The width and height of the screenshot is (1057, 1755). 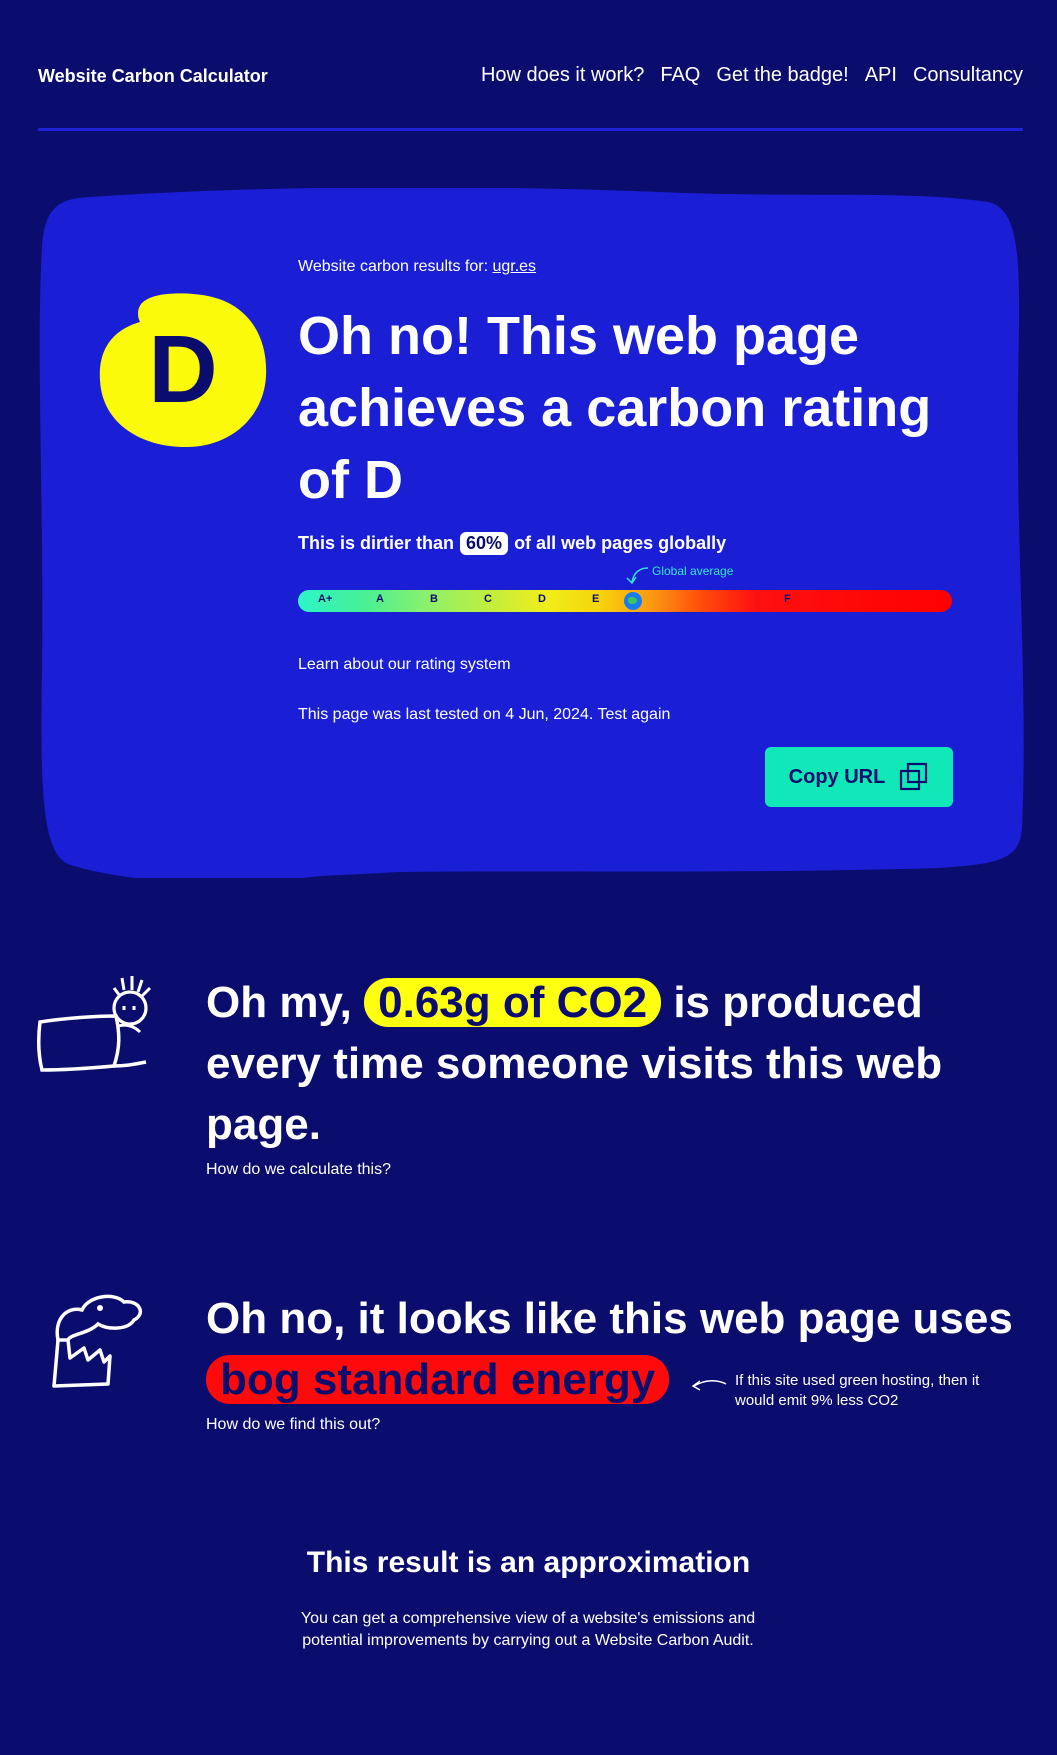 What do you see at coordinates (514, 266) in the screenshot?
I see `site-link: ugr.es` at bounding box center [514, 266].